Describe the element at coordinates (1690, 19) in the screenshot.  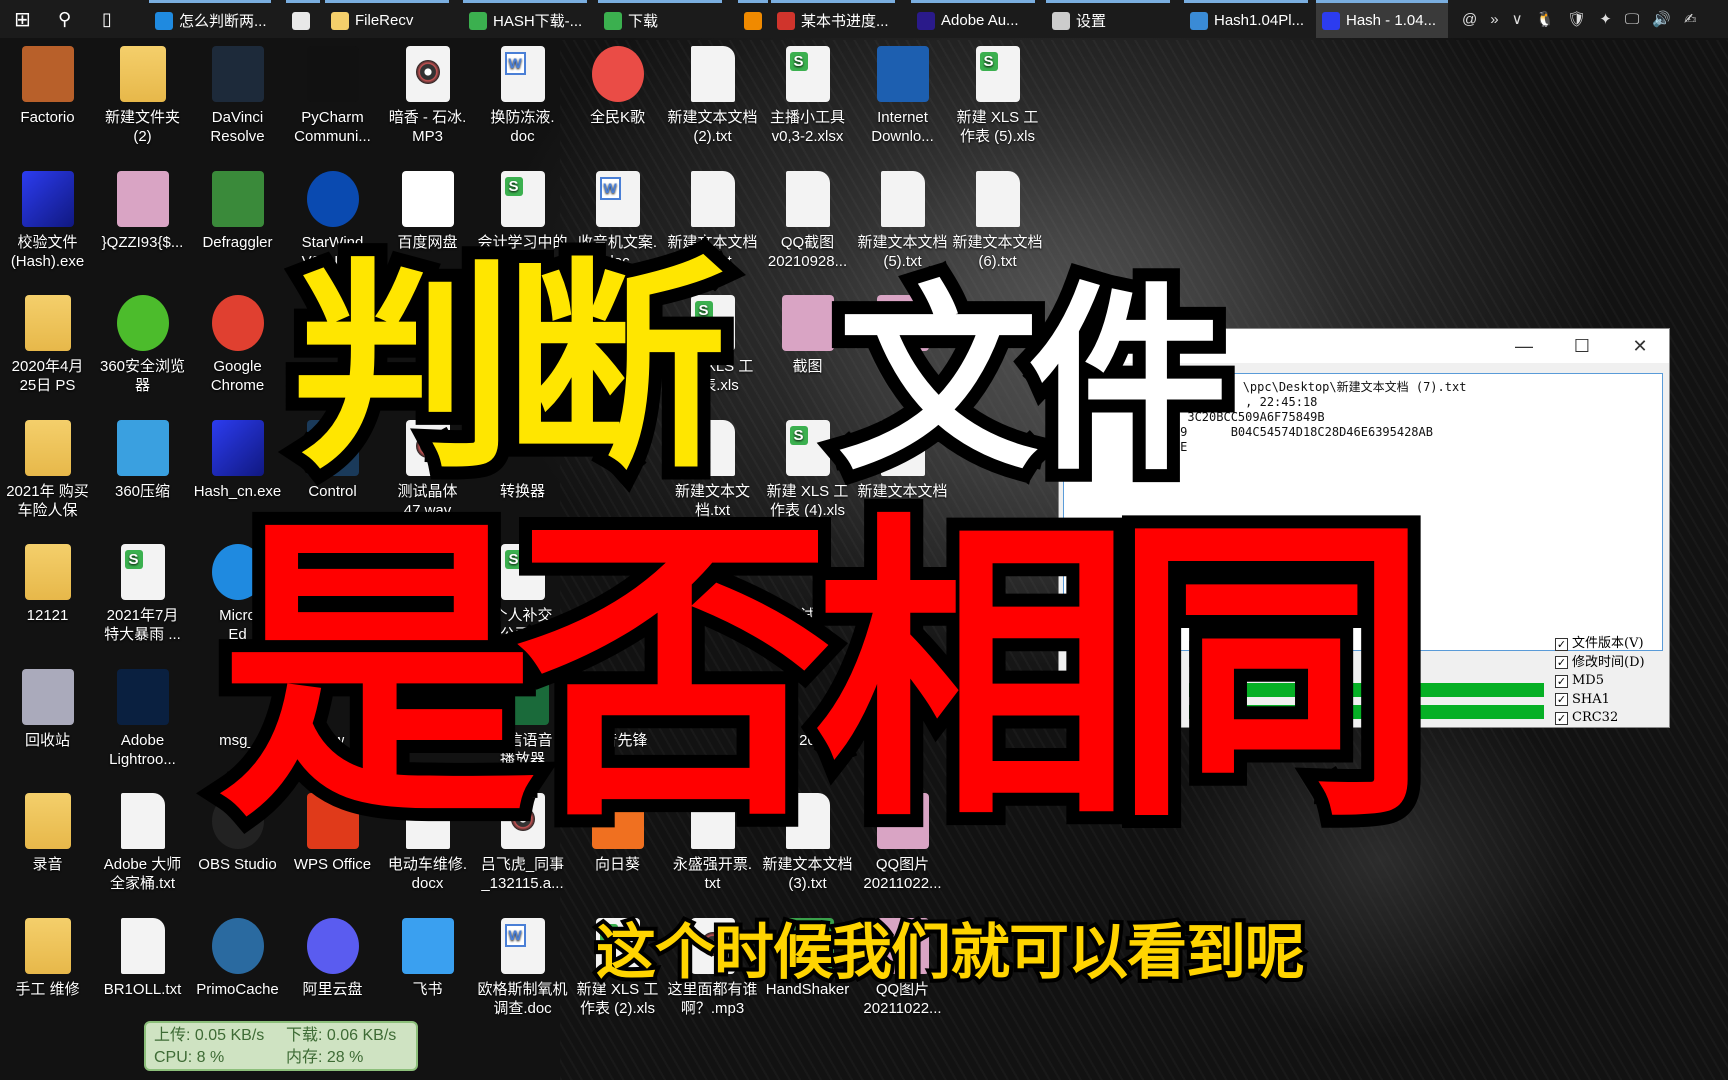
I see `tray-icon: ✍` at that location.